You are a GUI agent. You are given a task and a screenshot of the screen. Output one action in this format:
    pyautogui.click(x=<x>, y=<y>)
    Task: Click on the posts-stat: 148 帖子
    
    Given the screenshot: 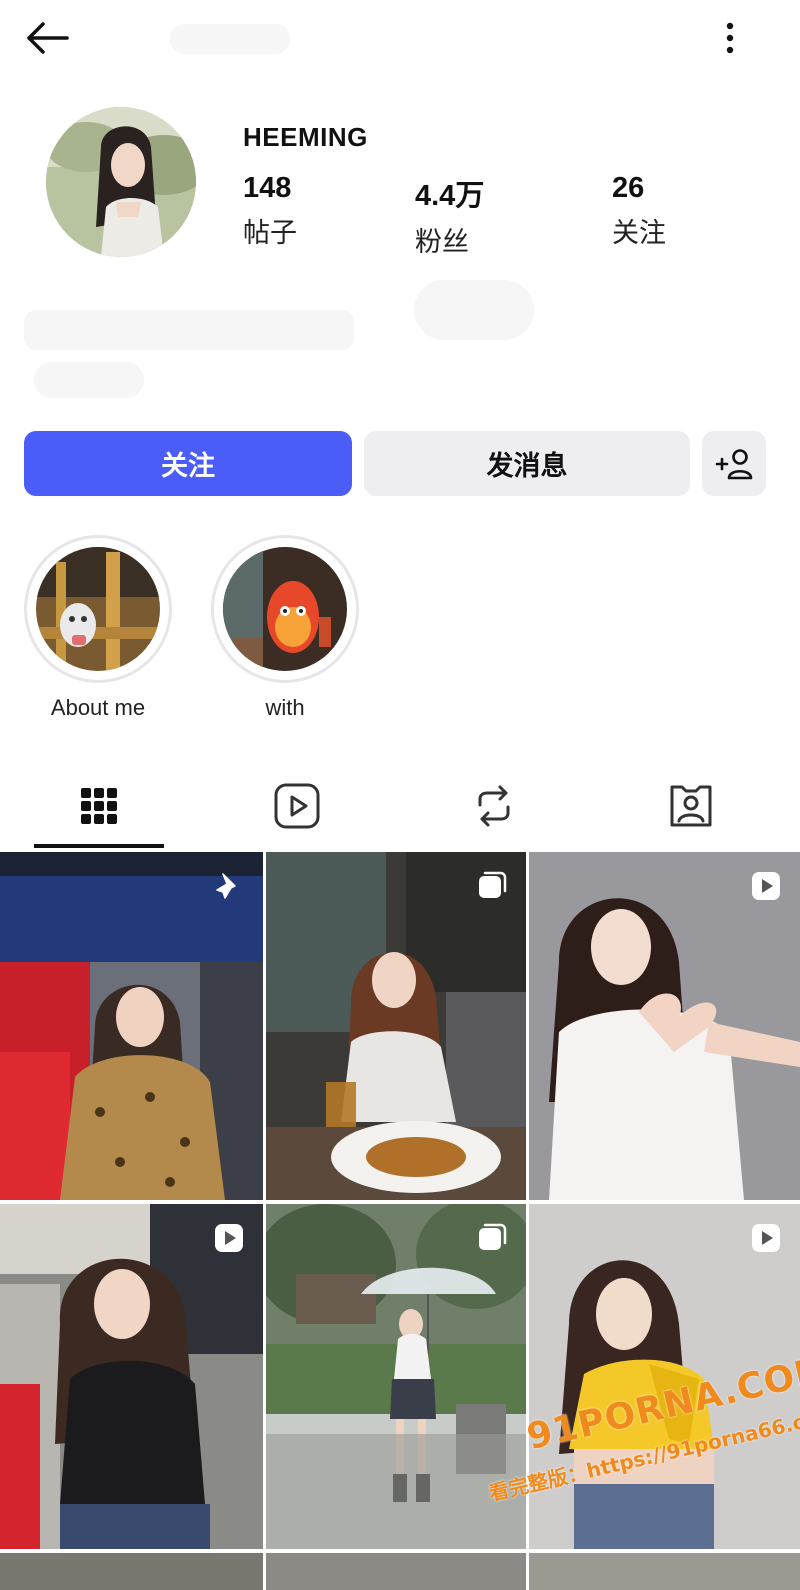 What is the action you would take?
    pyautogui.click(x=270, y=211)
    